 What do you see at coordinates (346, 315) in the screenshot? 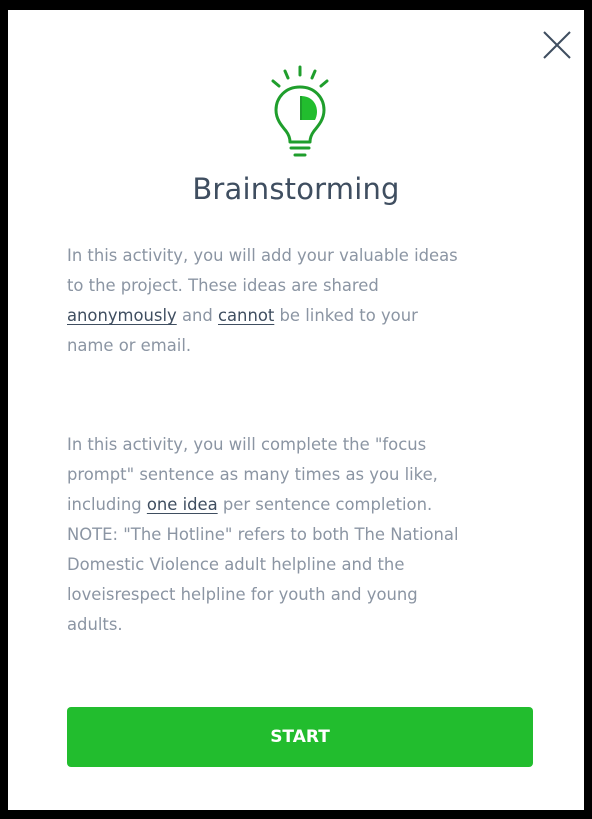
I see `intro-line-3-end: be linked to your` at bounding box center [346, 315].